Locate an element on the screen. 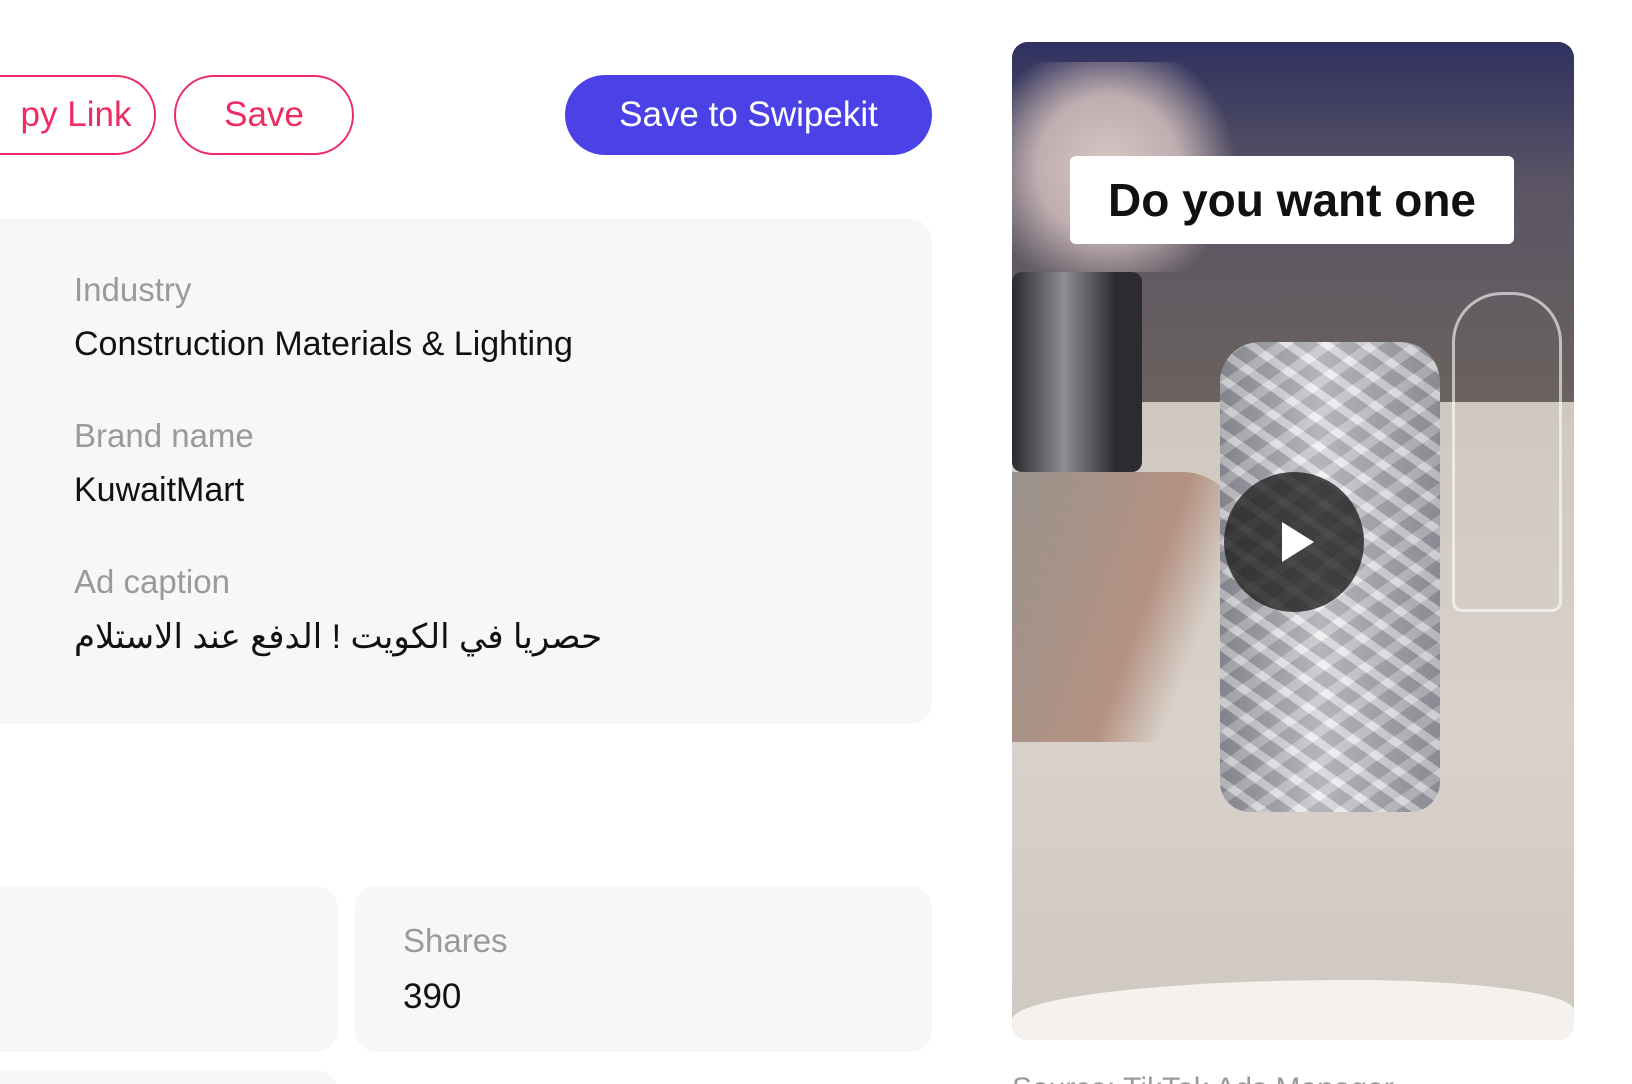 This screenshot has height=1084, width=1632. save-to-swipekit-button: Save to Swipekit is located at coordinates (748, 115).